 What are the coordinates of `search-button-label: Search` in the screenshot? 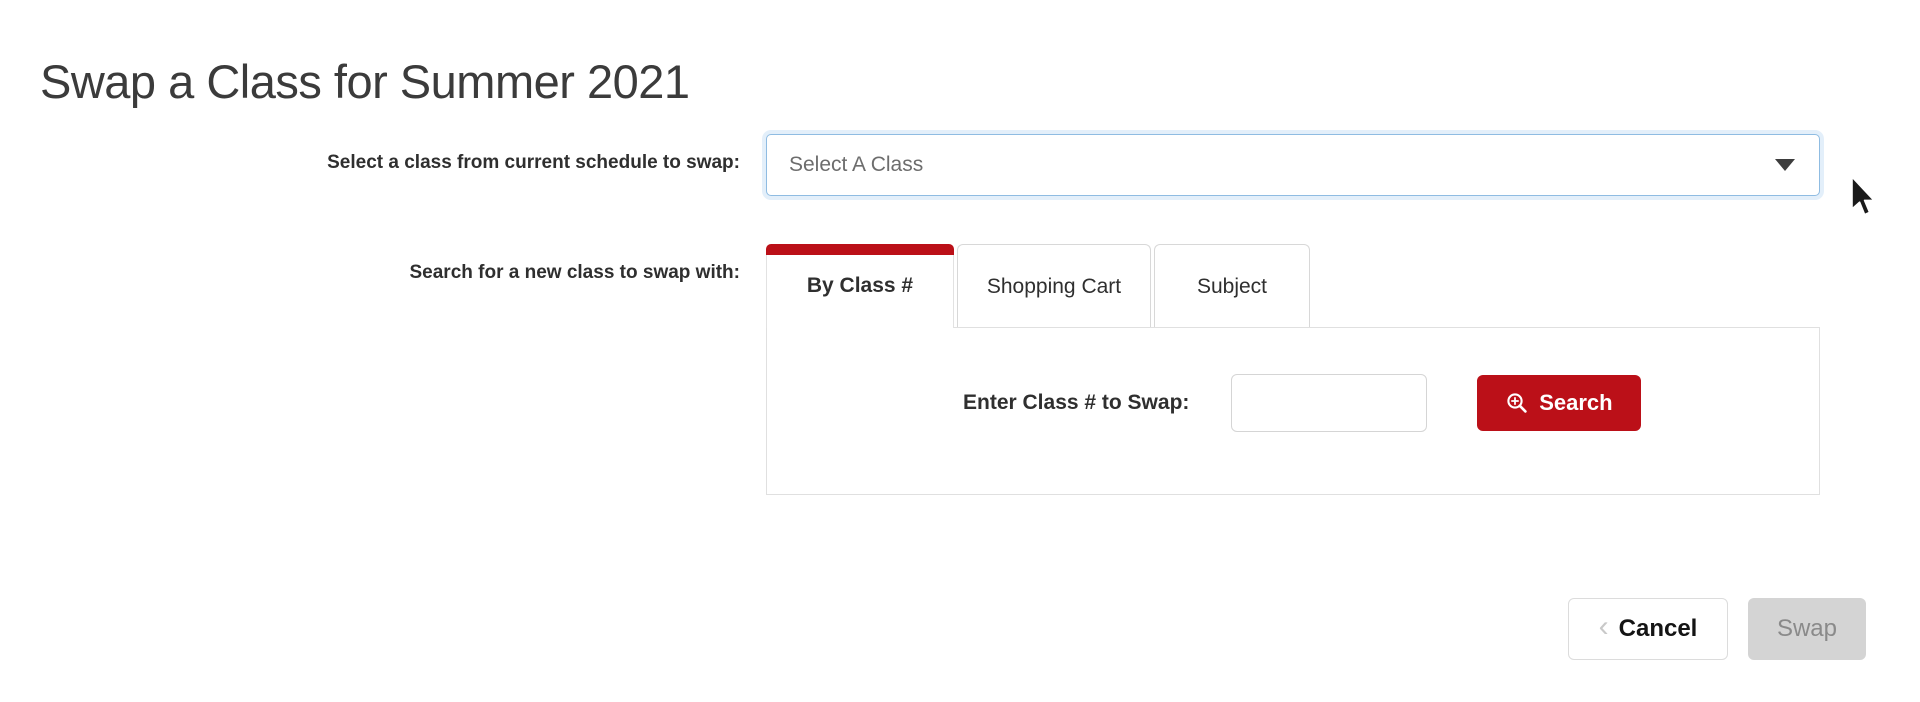 It's located at (1576, 402).